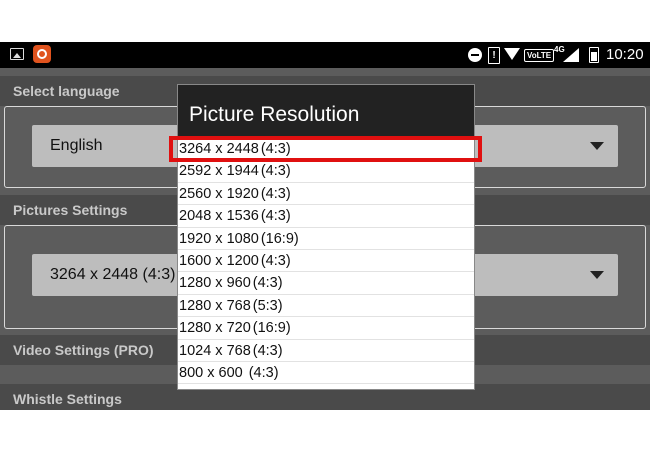 The image size is (650, 450). Describe the element at coordinates (625, 54) in the screenshot. I see `clock-time: 10:20` at that location.